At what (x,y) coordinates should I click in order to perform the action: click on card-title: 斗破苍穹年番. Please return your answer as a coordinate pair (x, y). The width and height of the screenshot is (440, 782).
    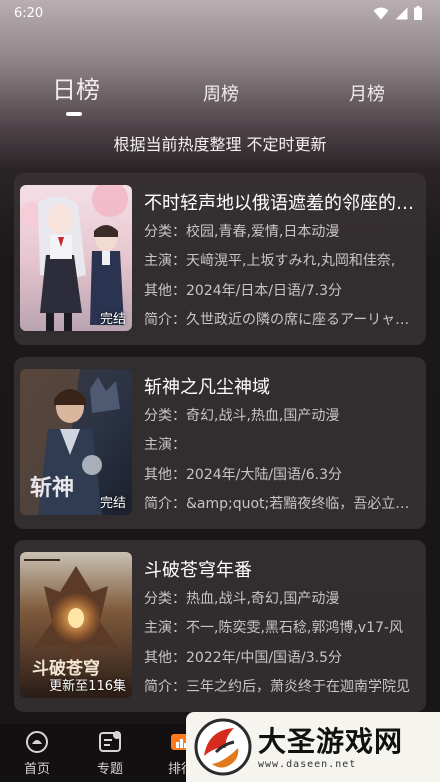
    Looking at the image, I should click on (198, 570).